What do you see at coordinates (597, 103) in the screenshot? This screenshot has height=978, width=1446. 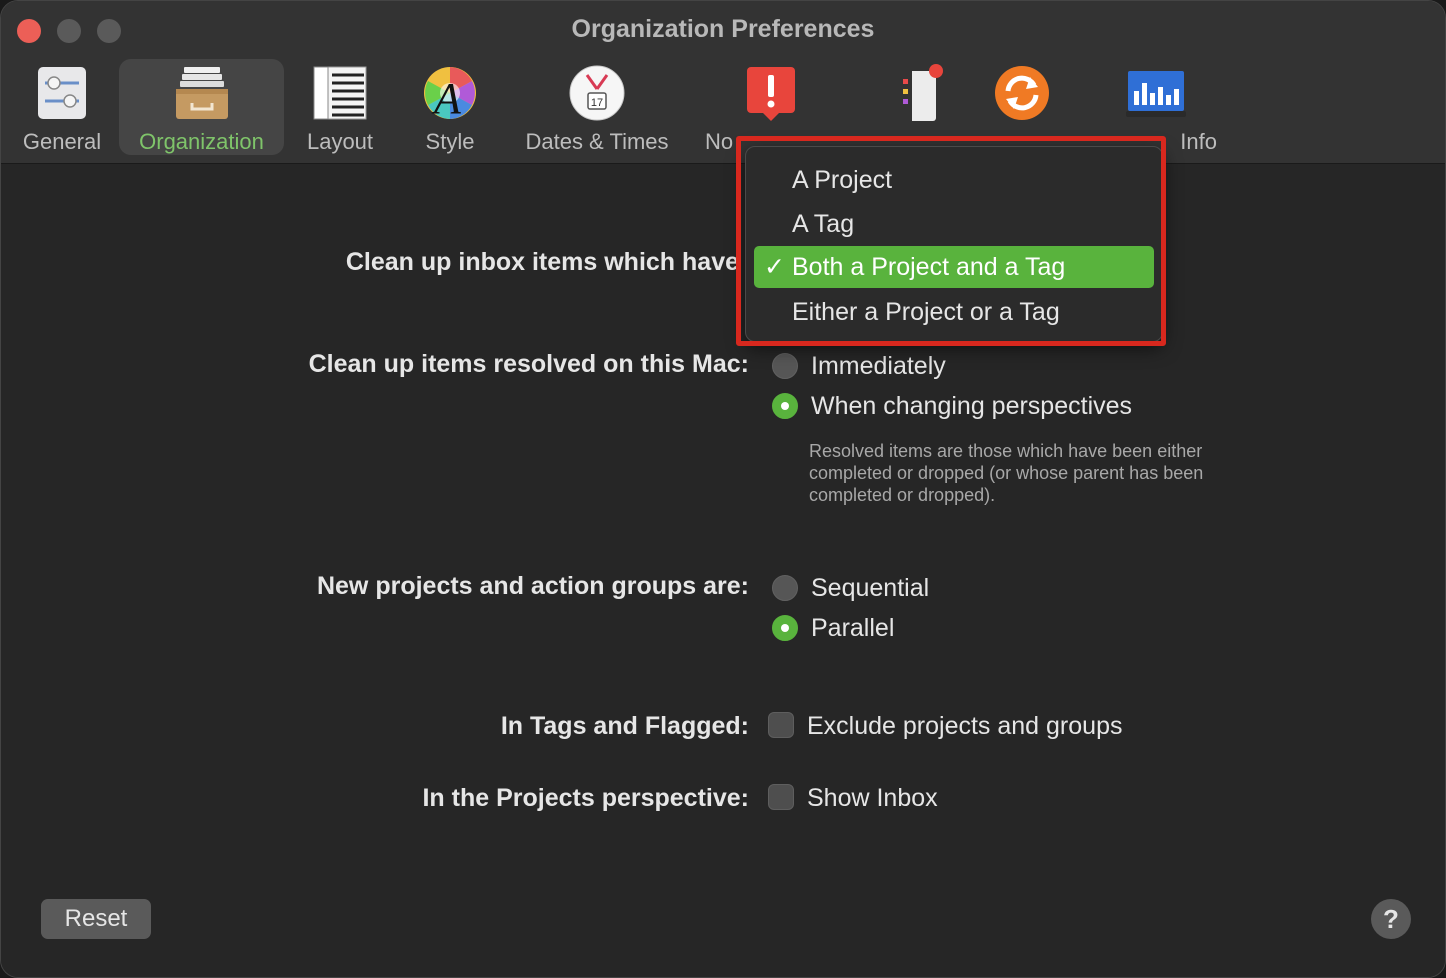 I see `svg-text: 17` at bounding box center [597, 103].